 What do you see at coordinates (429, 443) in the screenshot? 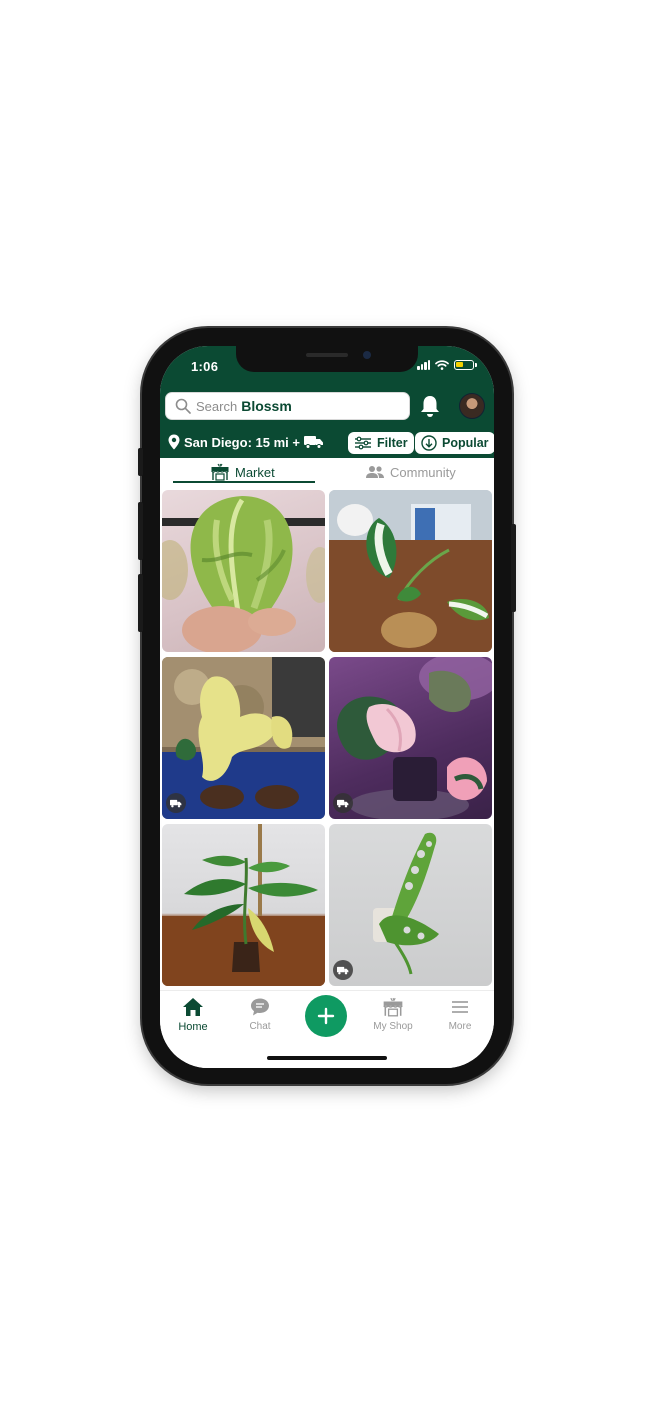
I see `sort-down-icon` at bounding box center [429, 443].